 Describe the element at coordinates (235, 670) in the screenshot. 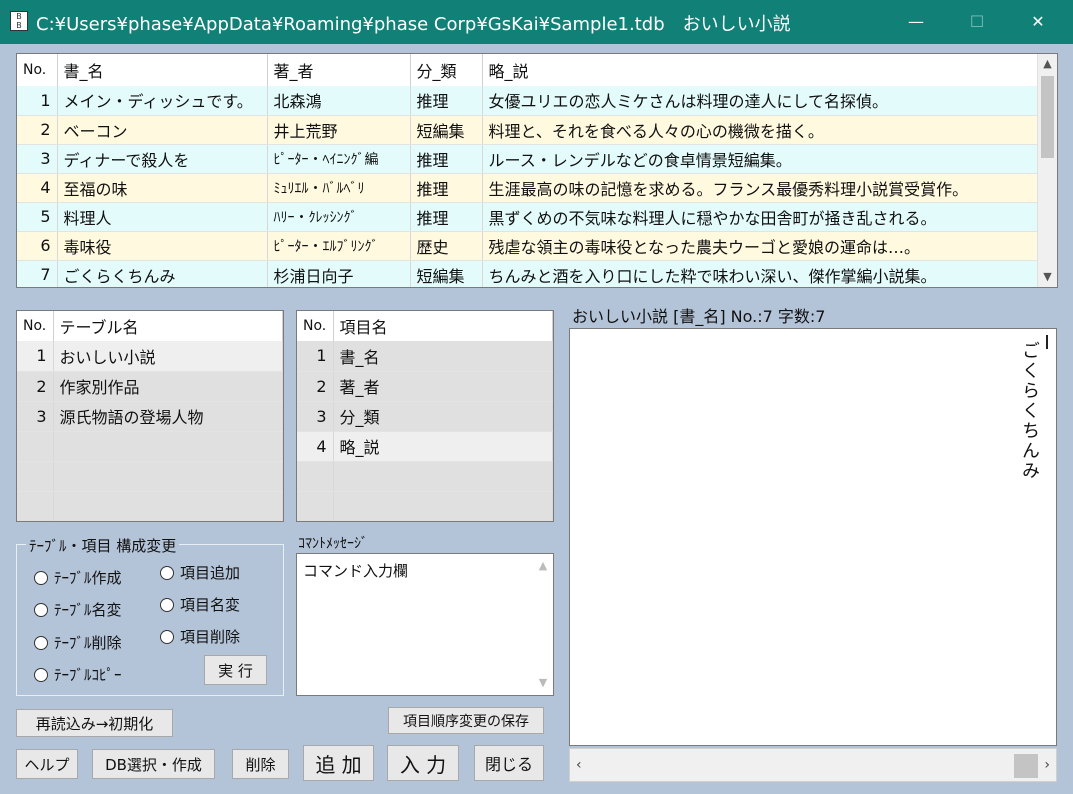

I see `execute-button: 実 行` at that location.